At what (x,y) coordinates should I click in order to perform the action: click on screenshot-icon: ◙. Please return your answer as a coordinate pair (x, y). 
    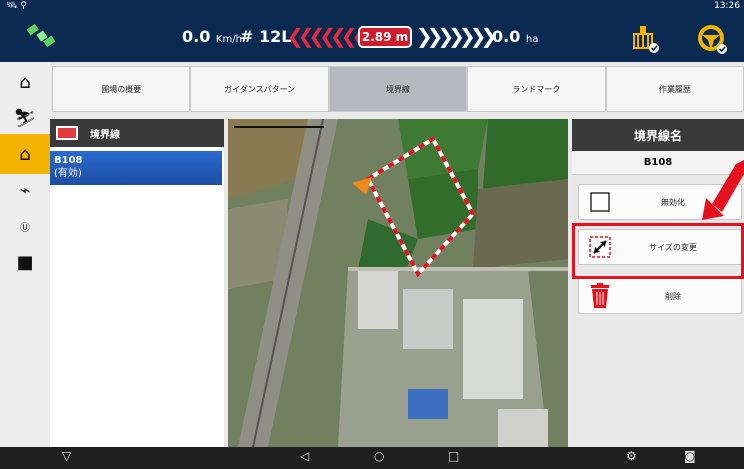
    Looking at the image, I should click on (690, 456).